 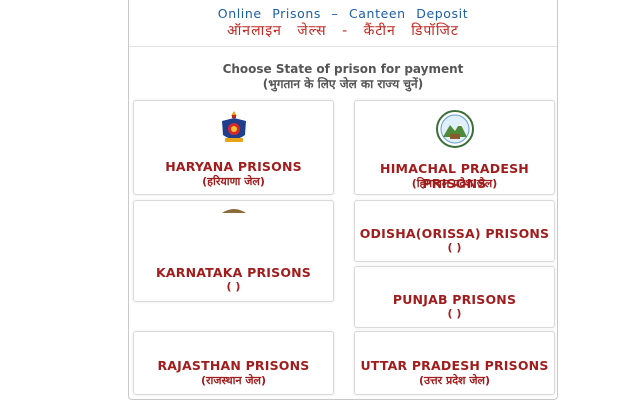 What do you see at coordinates (343, 69) in the screenshot?
I see `instruction-english: Choose State of prison for payment` at bounding box center [343, 69].